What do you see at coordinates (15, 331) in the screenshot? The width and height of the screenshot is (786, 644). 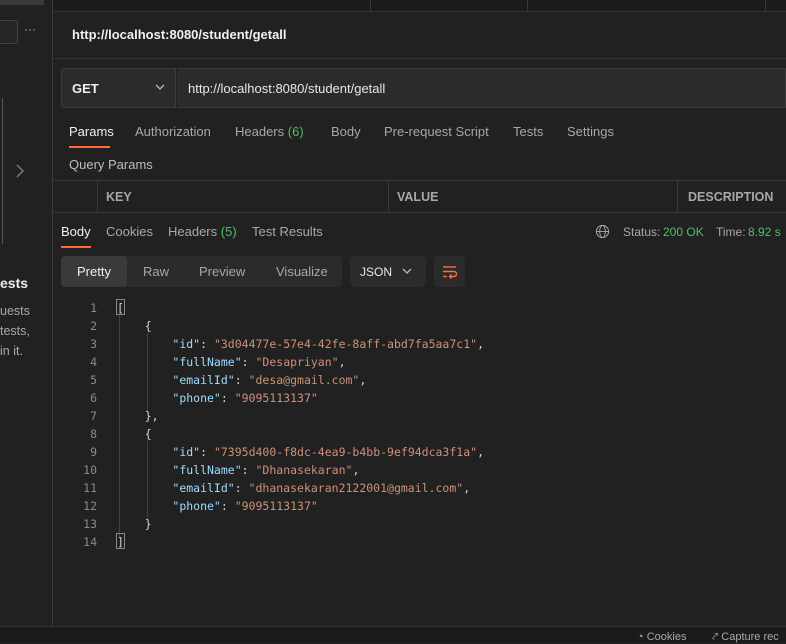 I see `sidebar-empty-text: tests,` at bounding box center [15, 331].